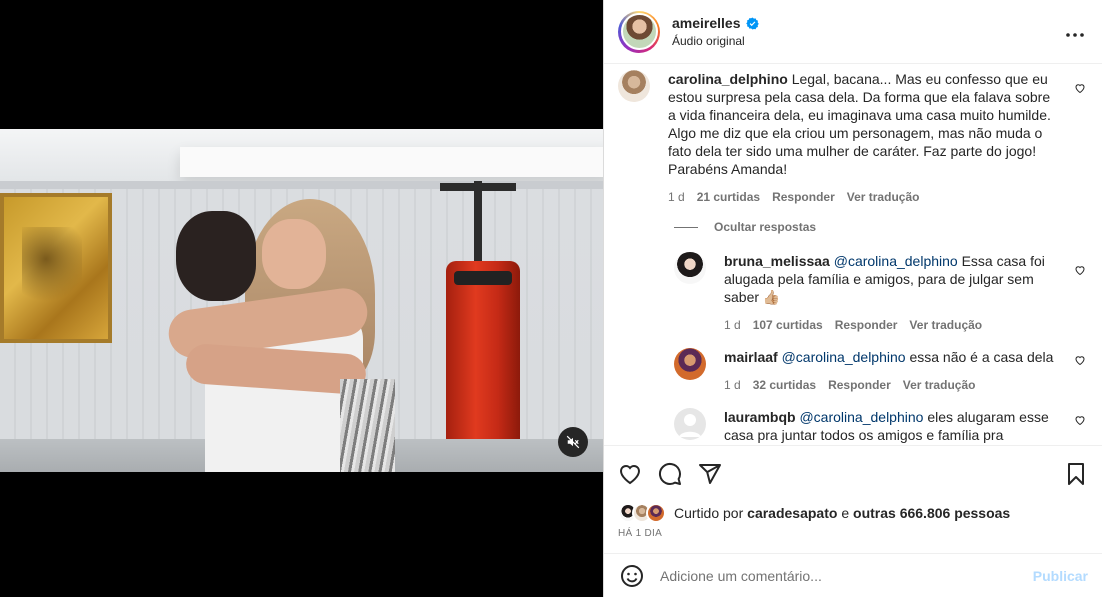 The image size is (1102, 597). I want to click on comment-composer: Publicar, so click(853, 575).